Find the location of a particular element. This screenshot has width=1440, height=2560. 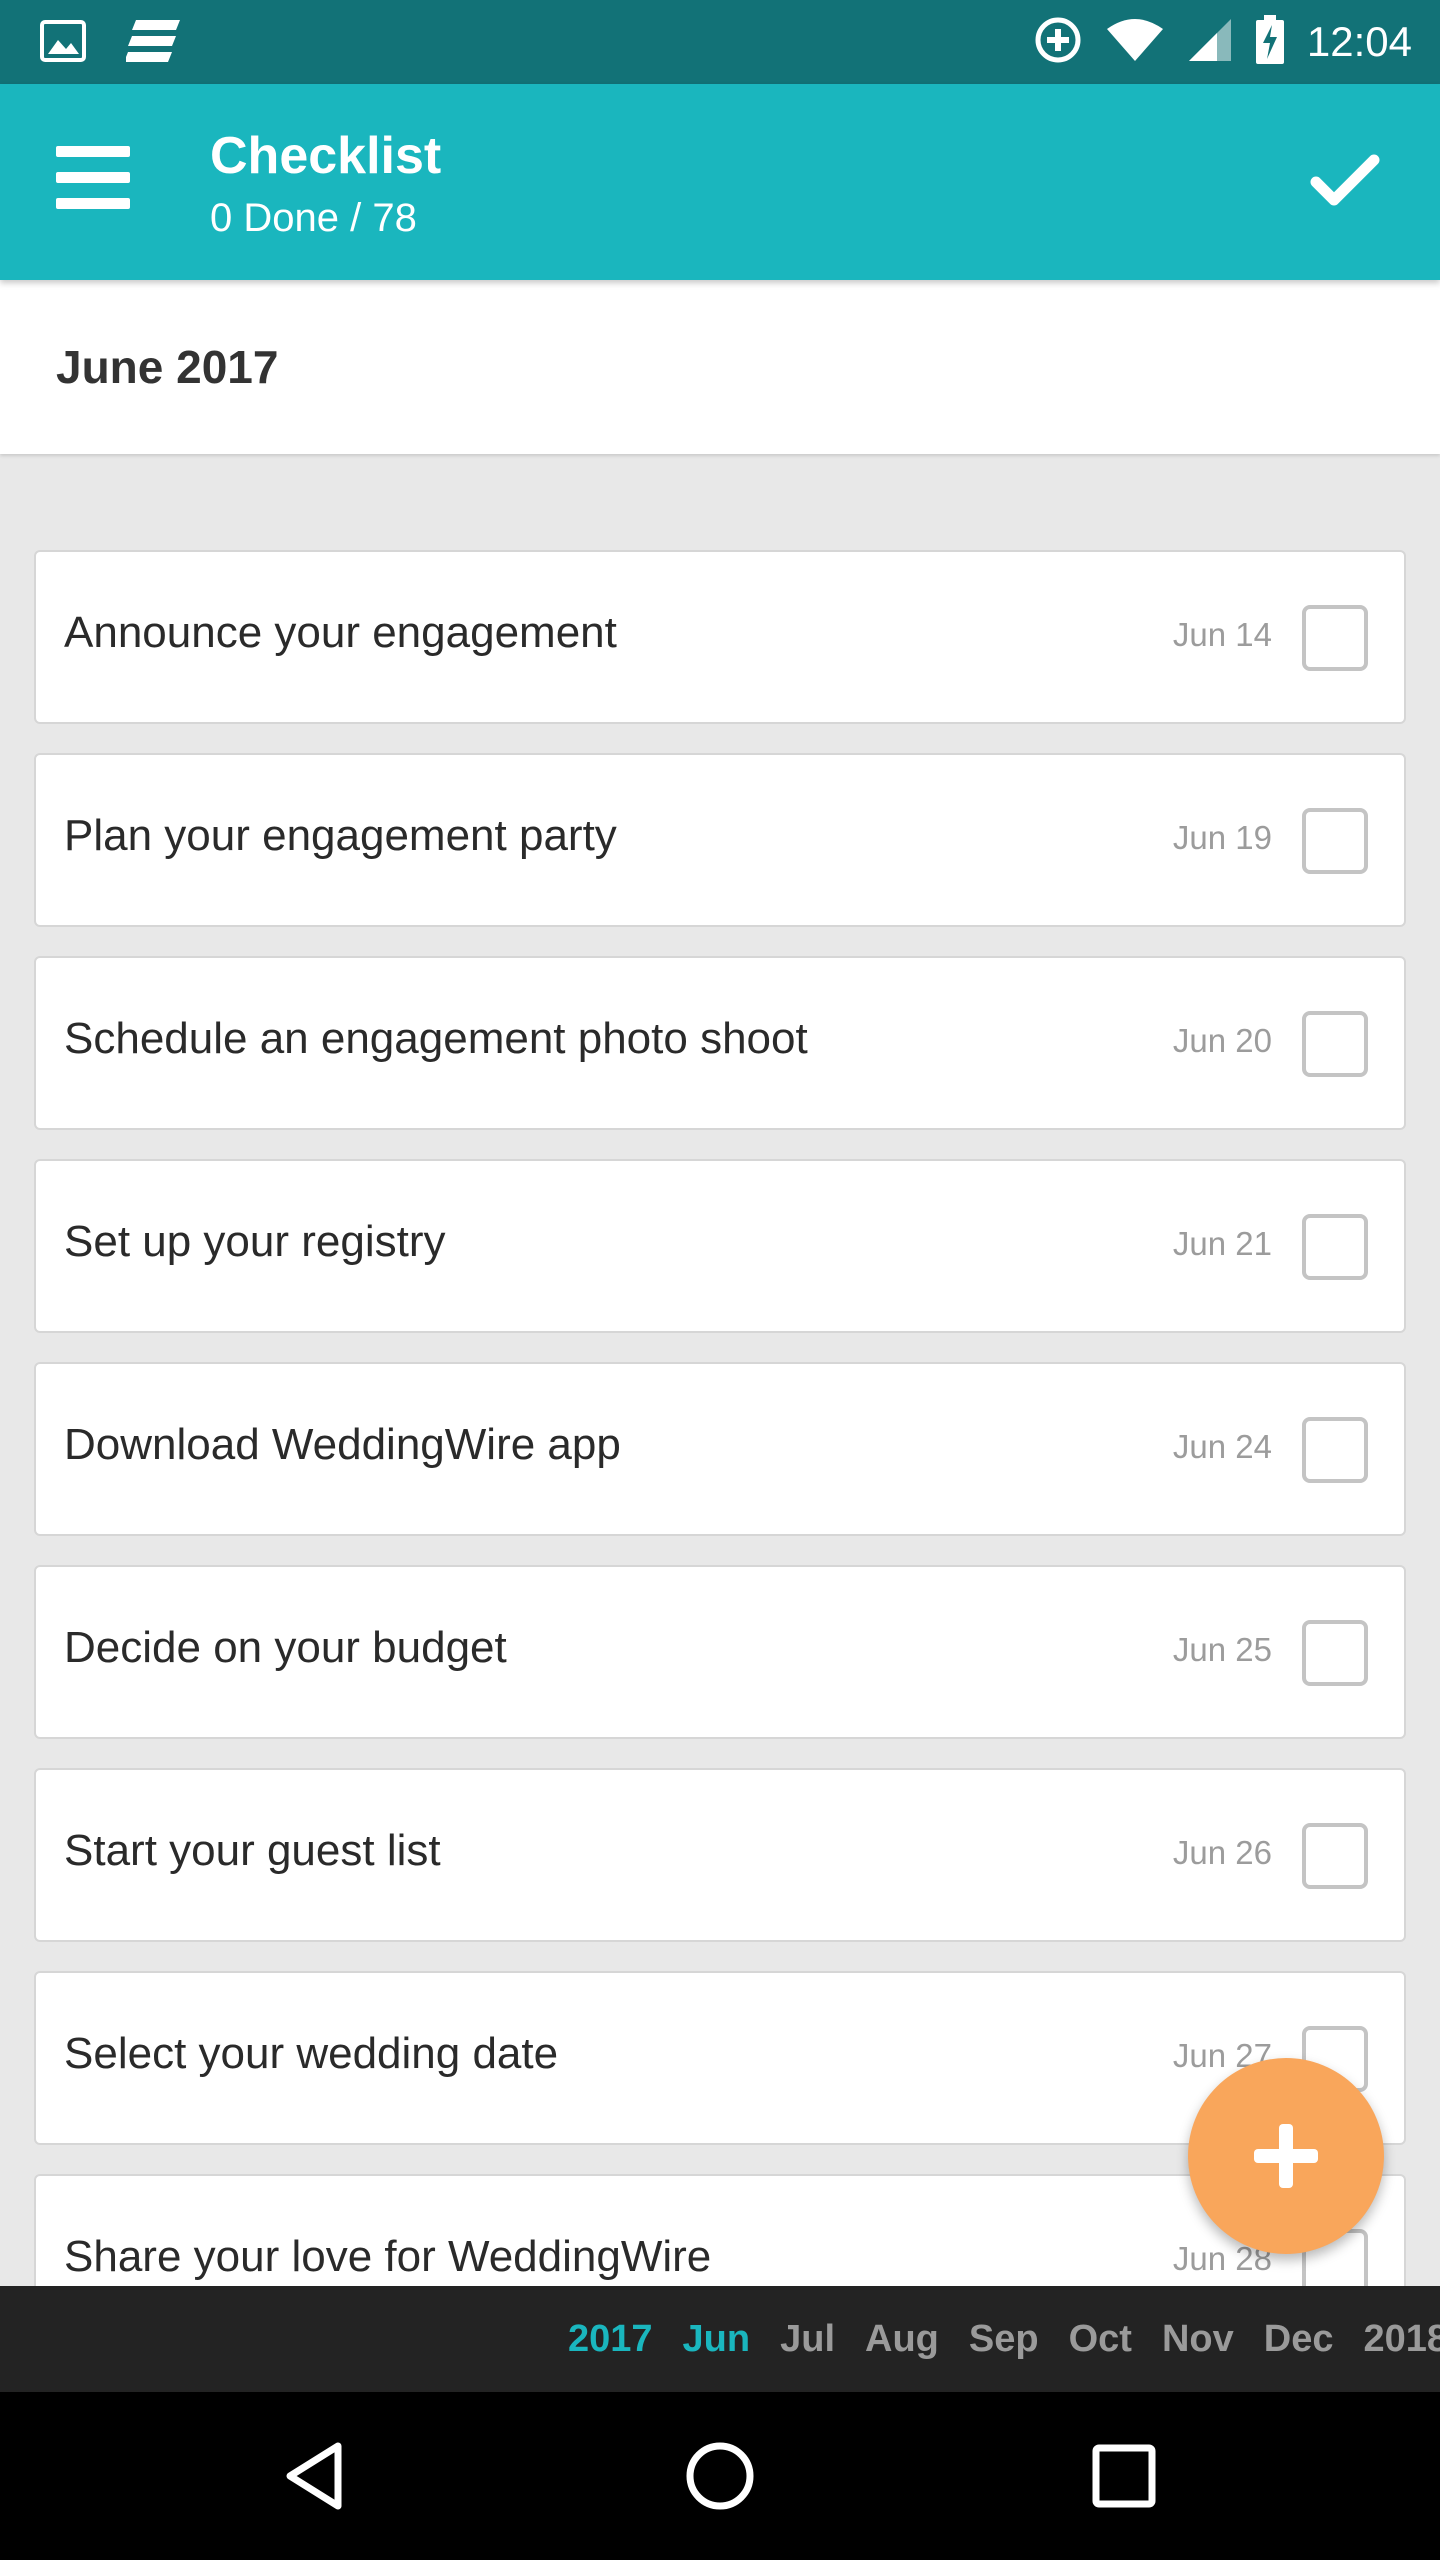

recents-icon is located at coordinates (1124, 2476).